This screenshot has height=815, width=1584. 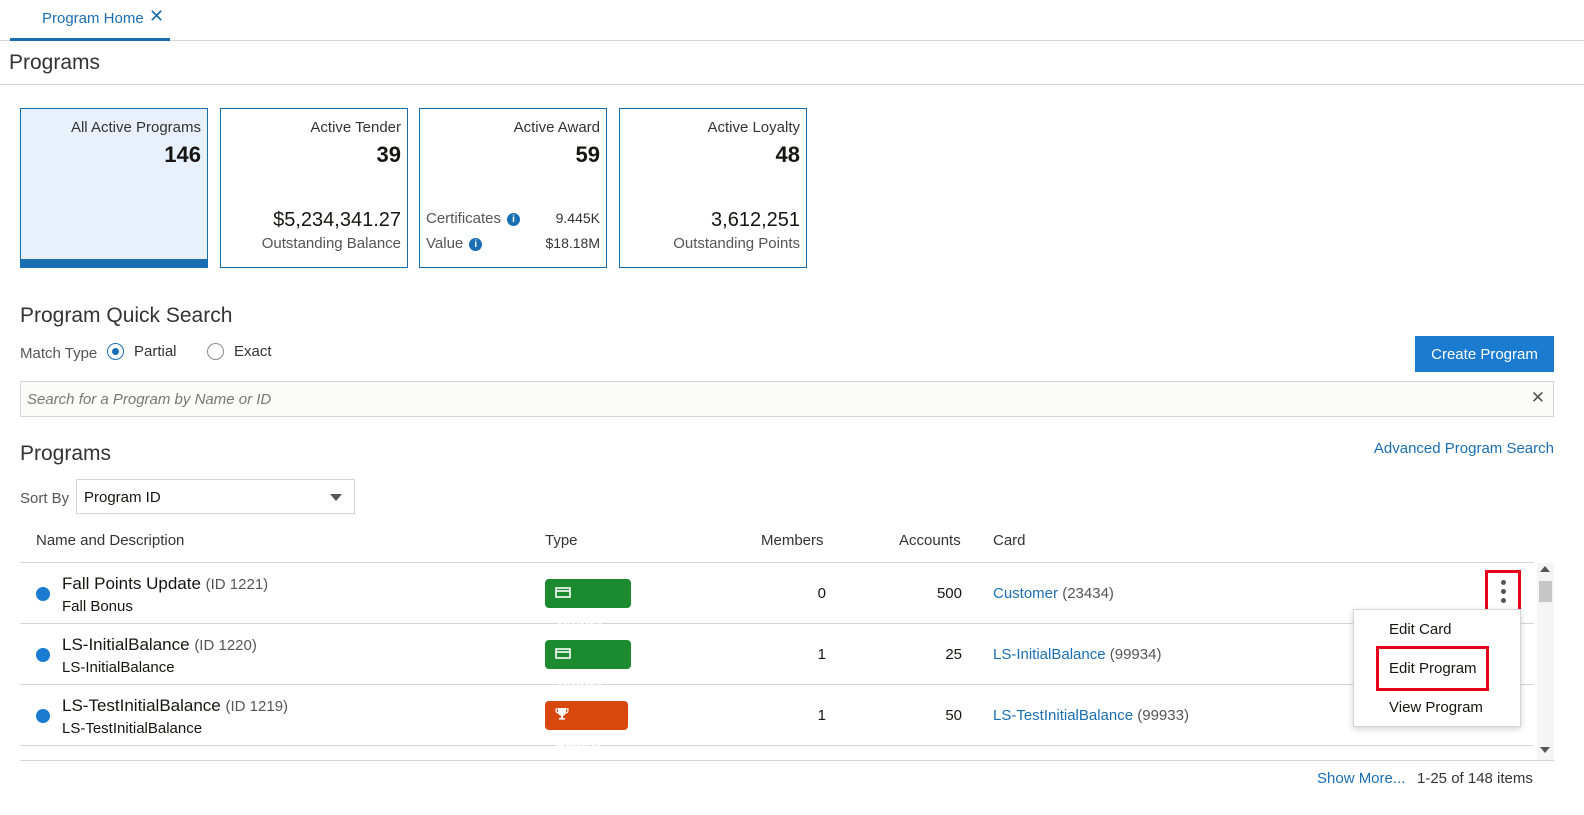 I want to click on program-search-input, so click(x=767, y=399).